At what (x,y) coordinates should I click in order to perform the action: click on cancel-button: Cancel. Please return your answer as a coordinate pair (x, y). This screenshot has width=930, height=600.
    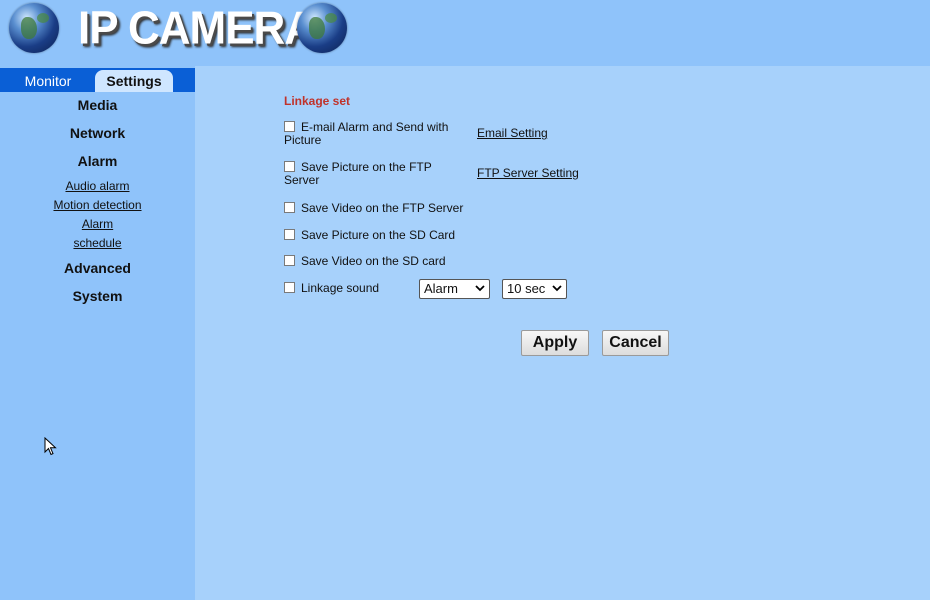
    Looking at the image, I should click on (635, 343).